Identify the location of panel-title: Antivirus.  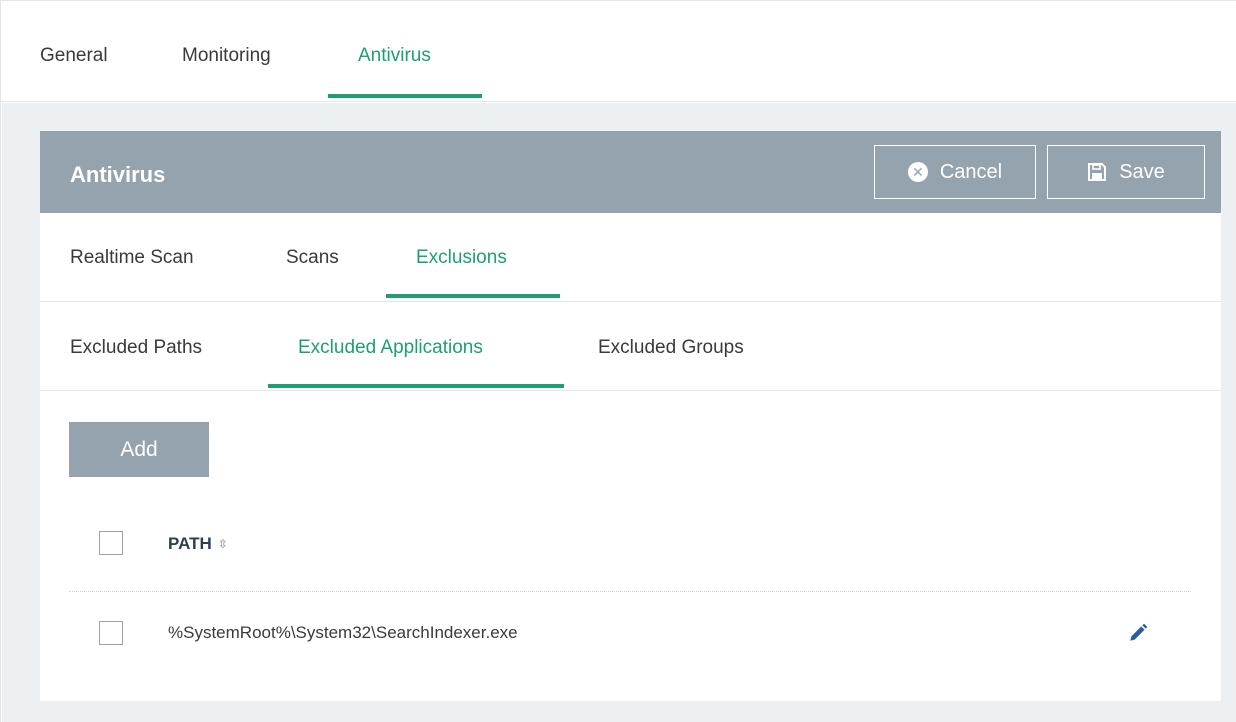
(118, 174).